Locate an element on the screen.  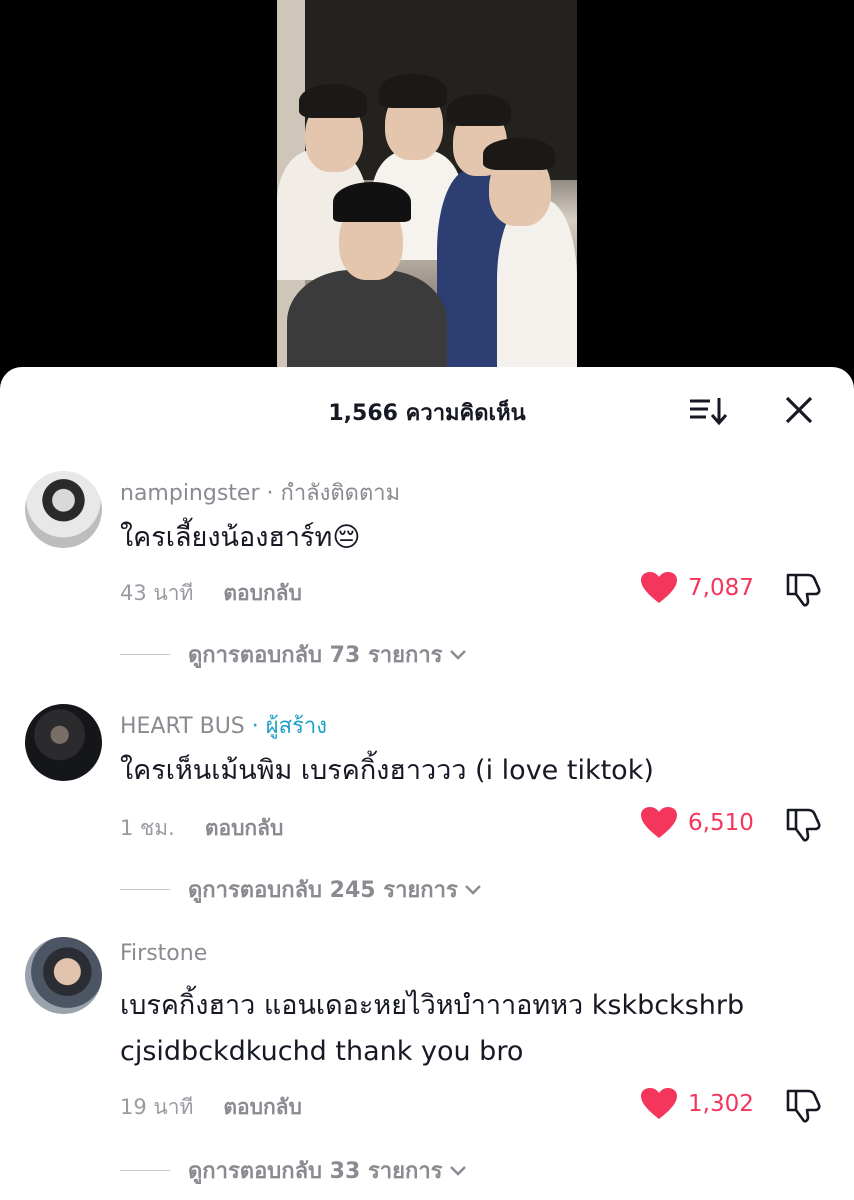
like-button: 6,510 is located at coordinates (697, 823).